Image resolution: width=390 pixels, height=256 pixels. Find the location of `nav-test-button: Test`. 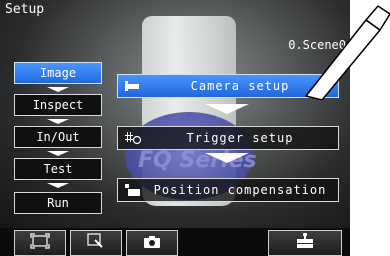

nav-test-button: Test is located at coordinates (58, 169).